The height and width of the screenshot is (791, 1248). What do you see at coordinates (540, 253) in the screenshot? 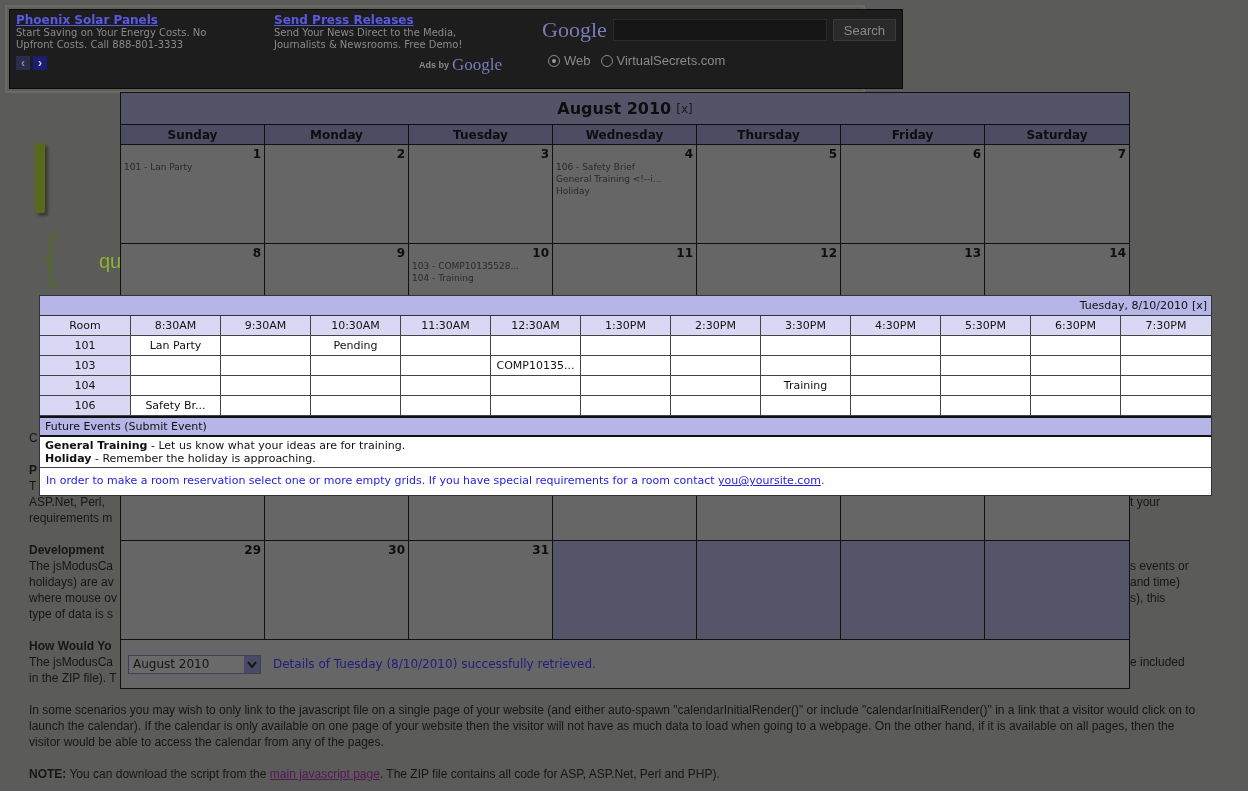
I see `day-number: 10` at bounding box center [540, 253].